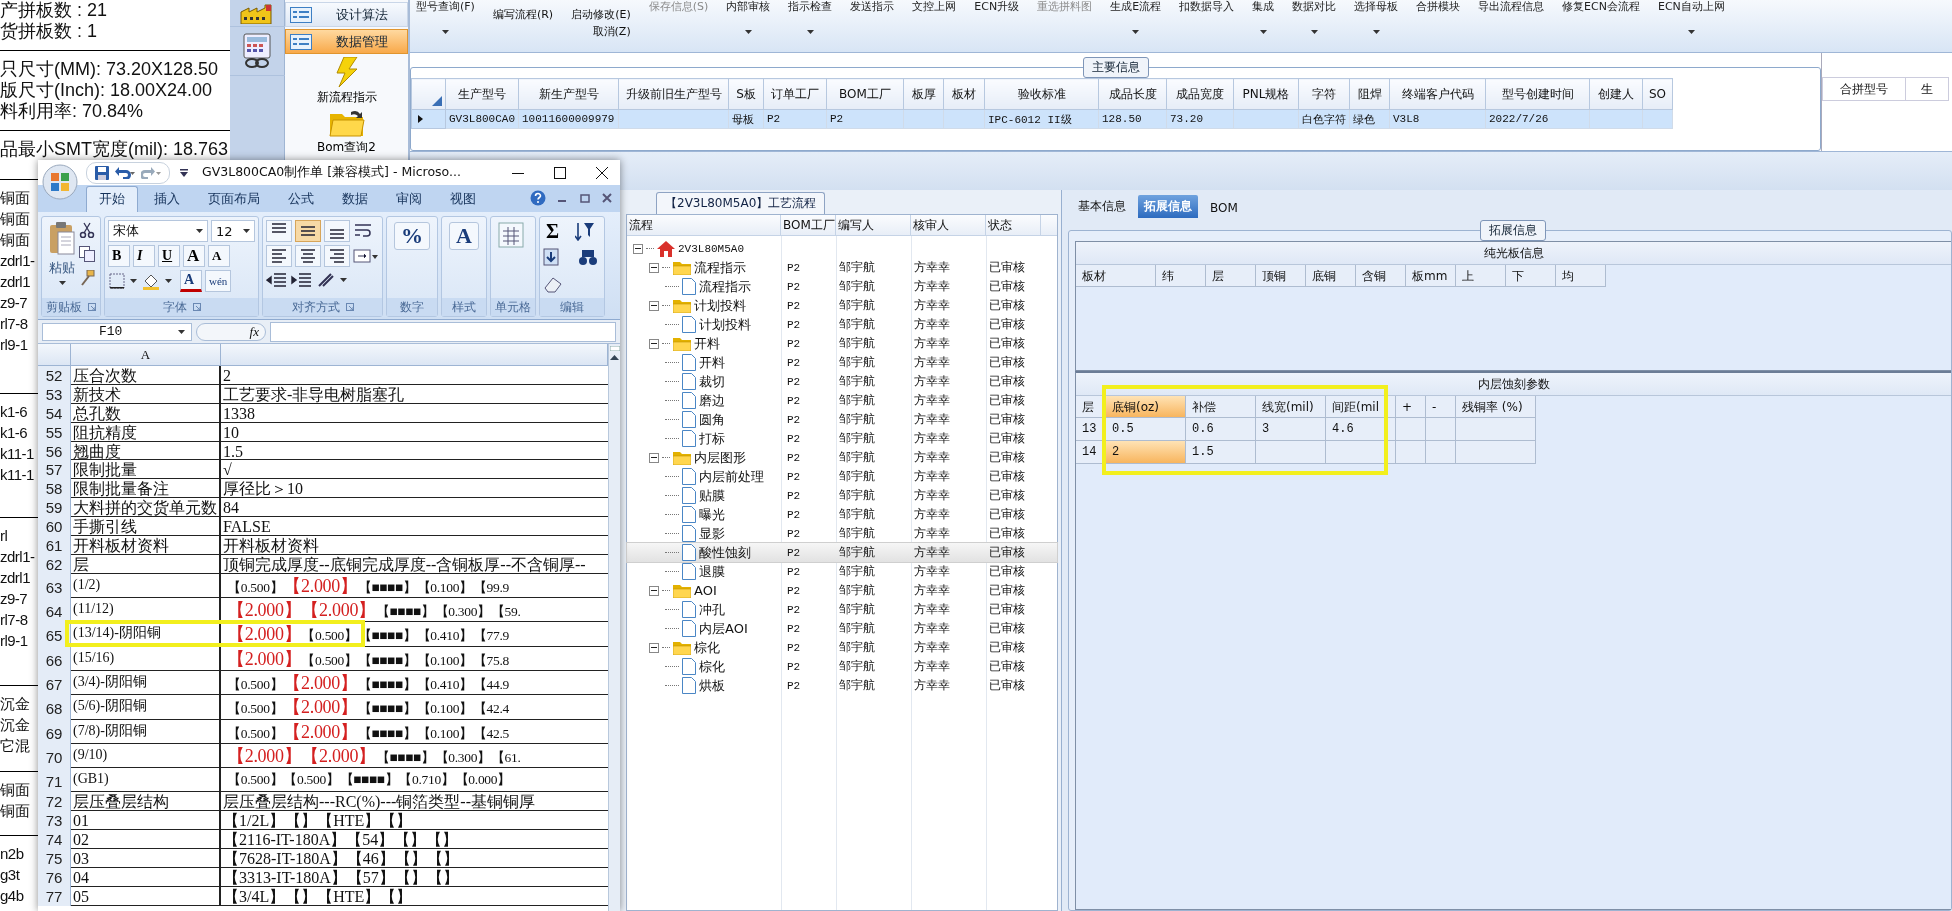  Describe the element at coordinates (510, 236) in the screenshot. I see `cells-grid-icon` at that location.